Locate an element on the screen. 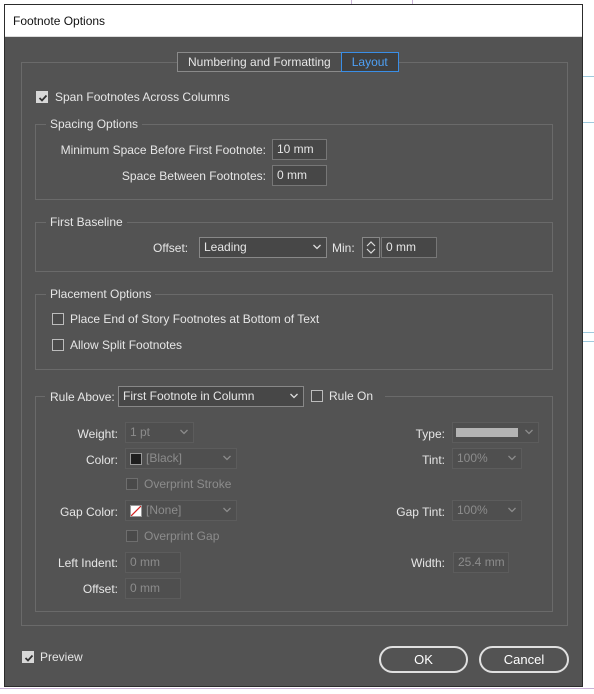 This screenshot has width=594, height=694. ok-button: OK is located at coordinates (423, 659).